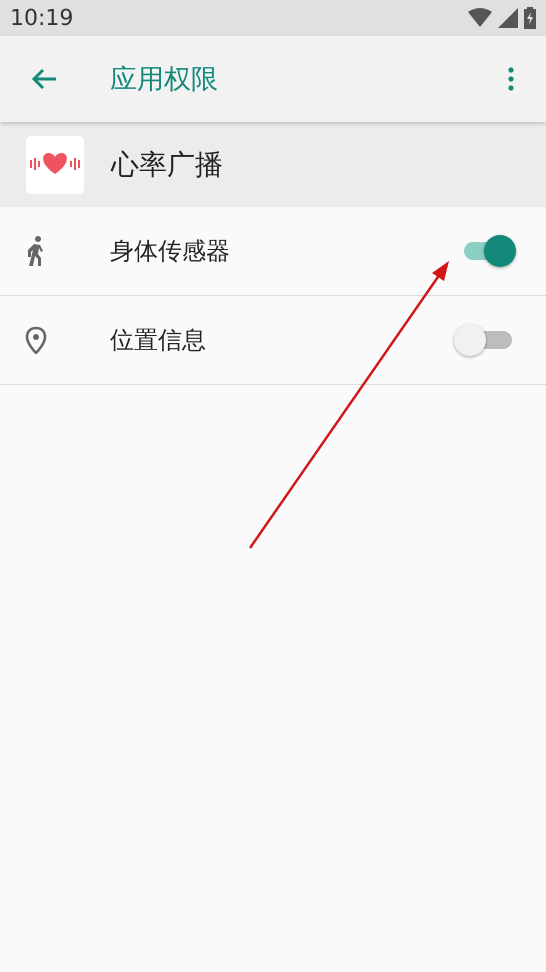  I want to click on location-pin-icon, so click(36, 340).